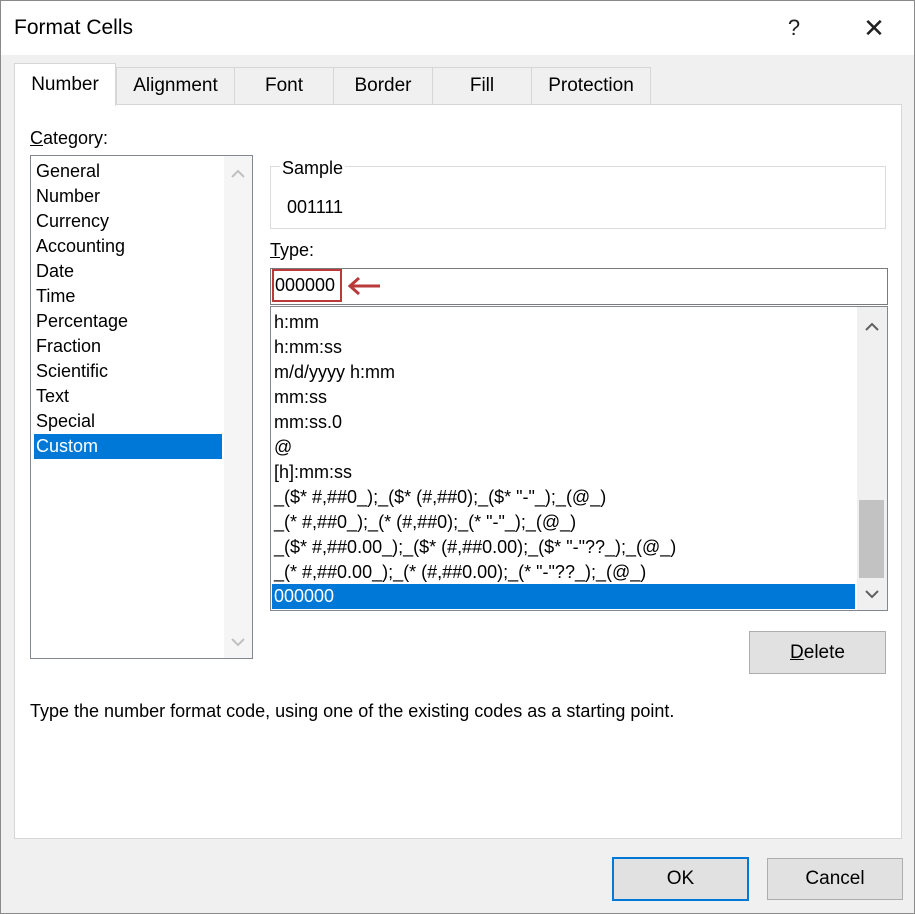 The image size is (915, 914). Describe the element at coordinates (871, 539) in the screenshot. I see `type-scrollbar-thumb` at that location.